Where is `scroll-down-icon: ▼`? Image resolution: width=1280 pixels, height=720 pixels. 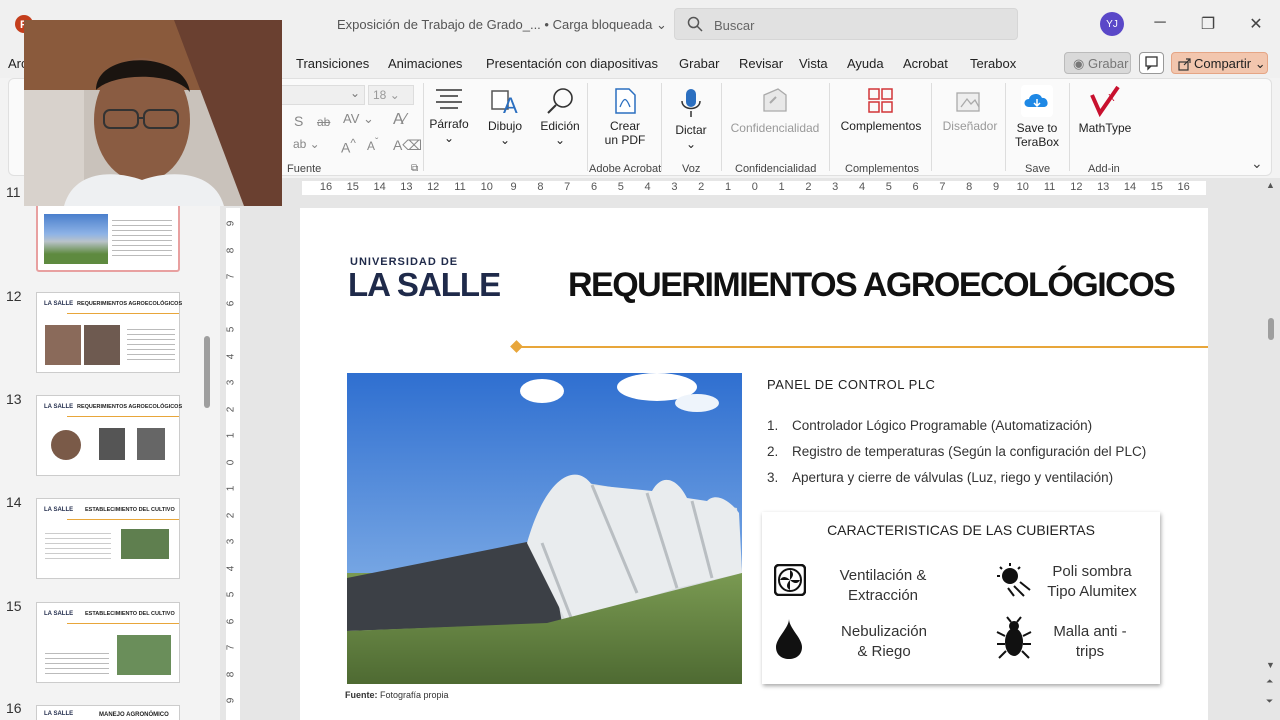
scroll-down-icon: ▼ is located at coordinates (1270, 665).